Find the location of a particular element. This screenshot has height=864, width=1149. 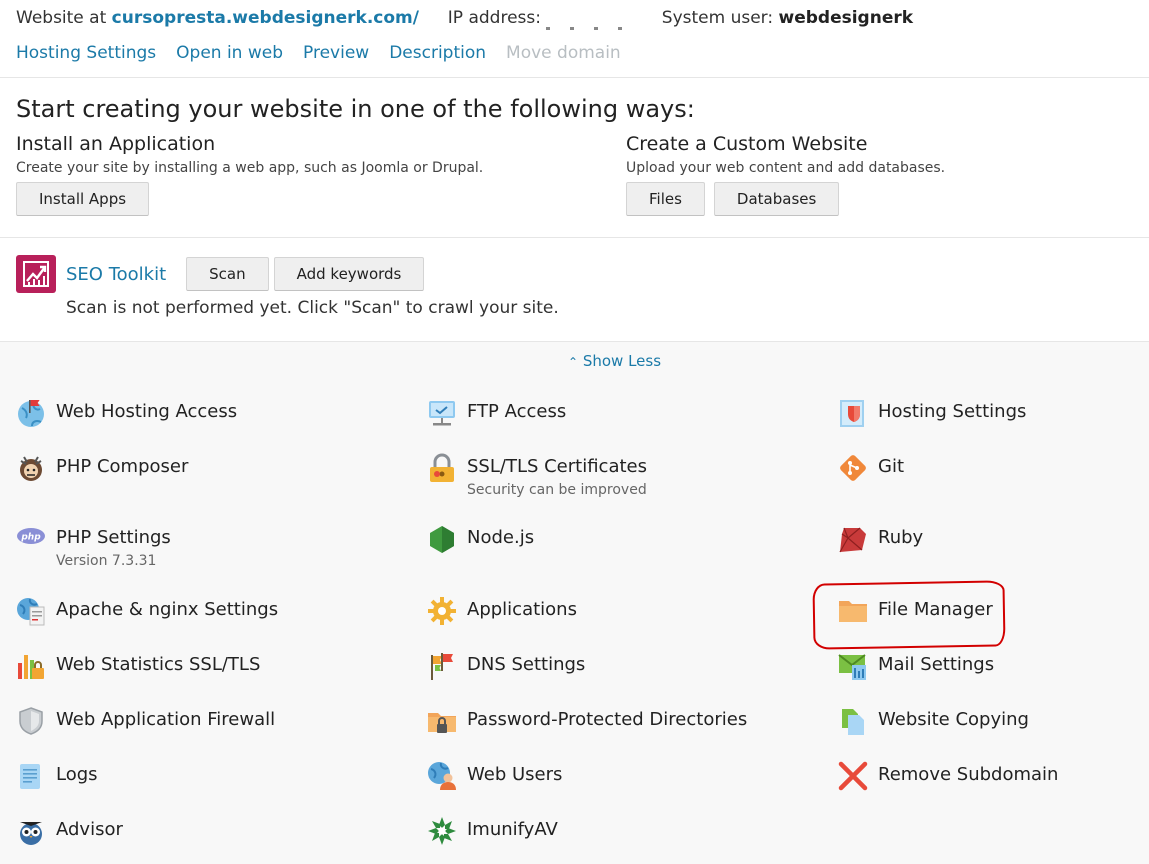

custom-website-title: Create a Custom Website is located at coordinates (747, 144).